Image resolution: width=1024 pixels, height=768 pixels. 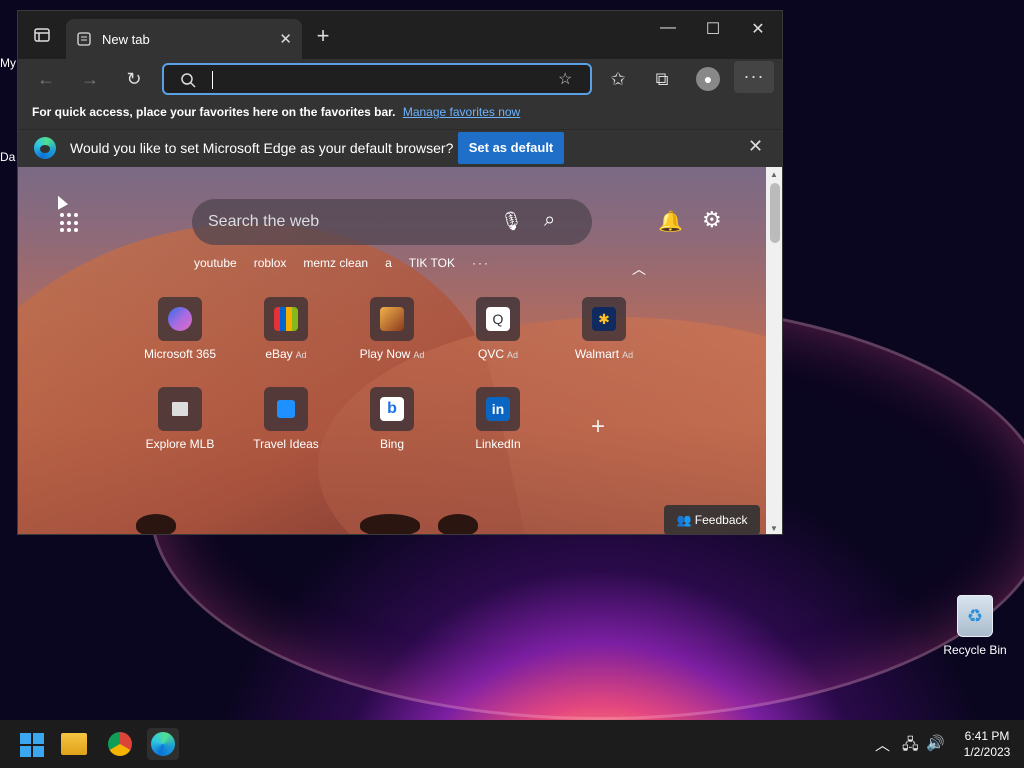 I want to click on qvc-icon: Q, so click(x=498, y=319).